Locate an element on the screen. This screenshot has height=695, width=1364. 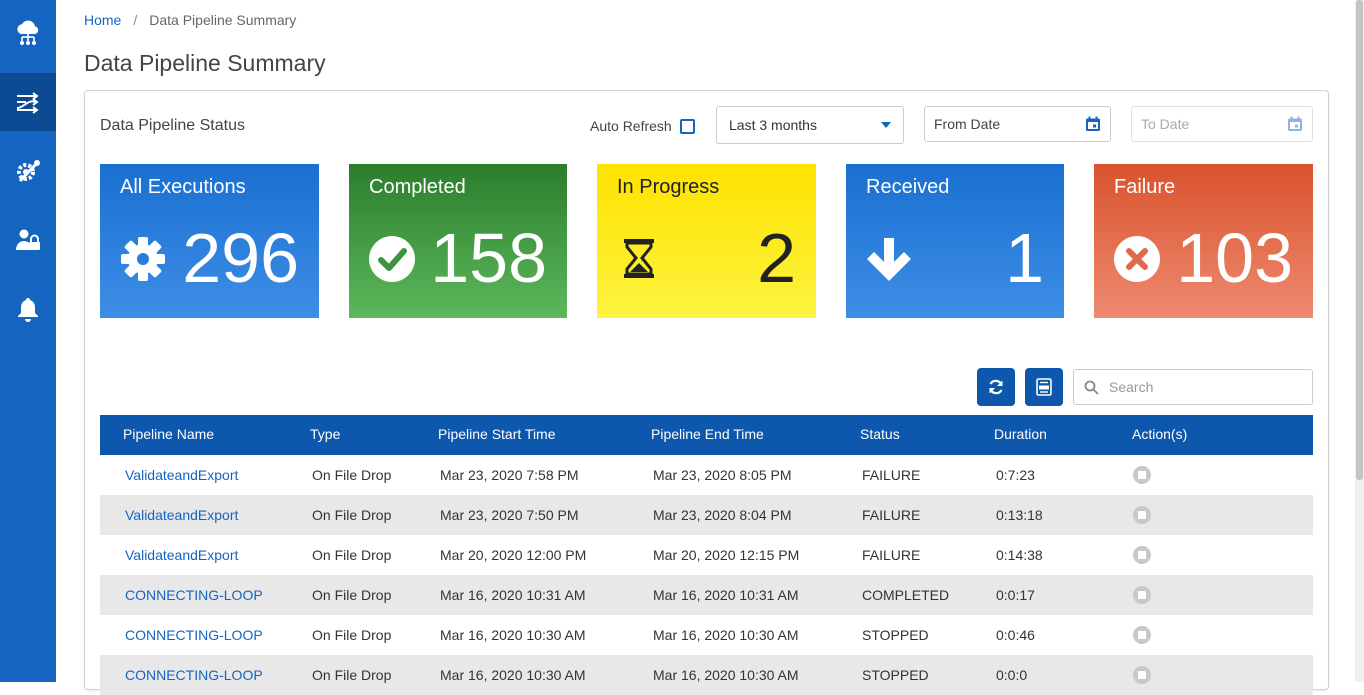
header-type: Type is located at coordinates (325, 435).